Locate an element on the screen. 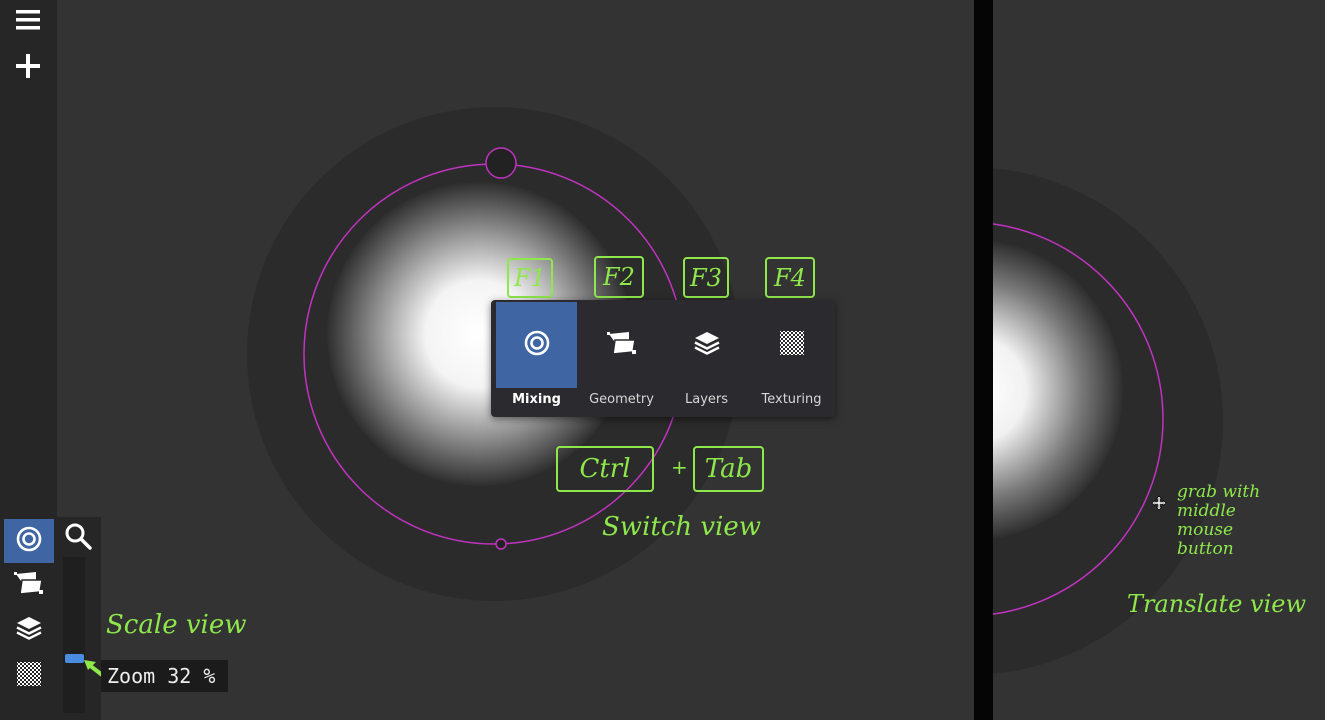 This screenshot has height=720, width=1325. panel-layers-button is located at coordinates (29, 630).